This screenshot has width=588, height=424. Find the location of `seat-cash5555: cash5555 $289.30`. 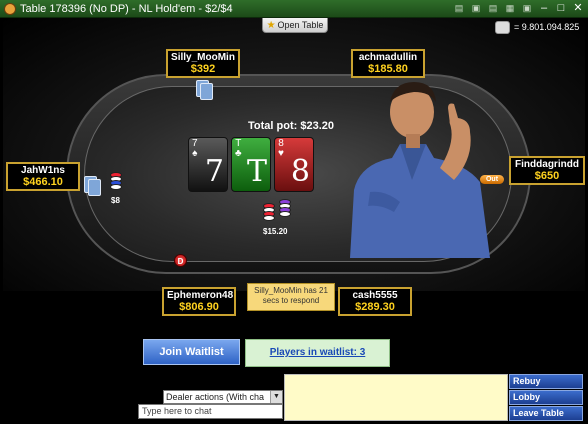

seat-cash5555: cash5555 $289.30 is located at coordinates (375, 302).